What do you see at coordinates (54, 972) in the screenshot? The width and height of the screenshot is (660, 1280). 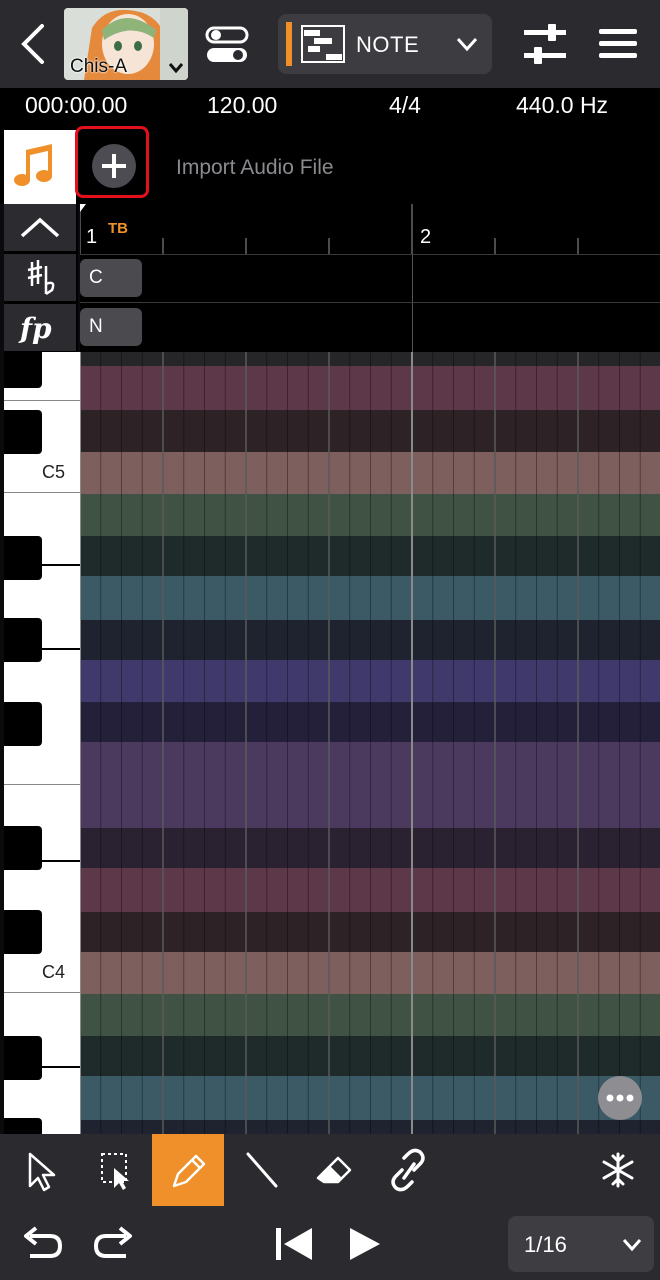 I see `key-label-c4: C4` at bounding box center [54, 972].